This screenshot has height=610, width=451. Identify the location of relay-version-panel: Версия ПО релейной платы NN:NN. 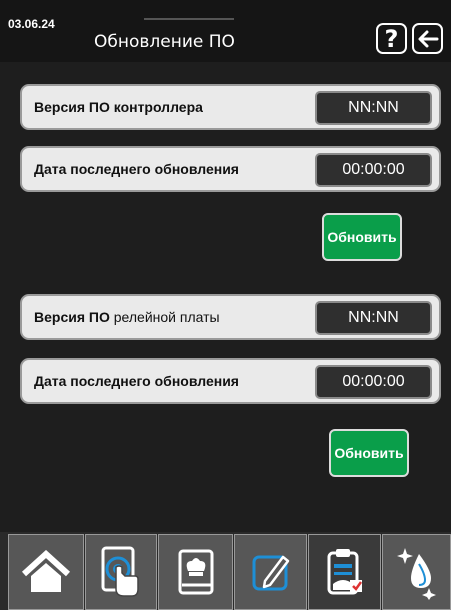
(230, 317).